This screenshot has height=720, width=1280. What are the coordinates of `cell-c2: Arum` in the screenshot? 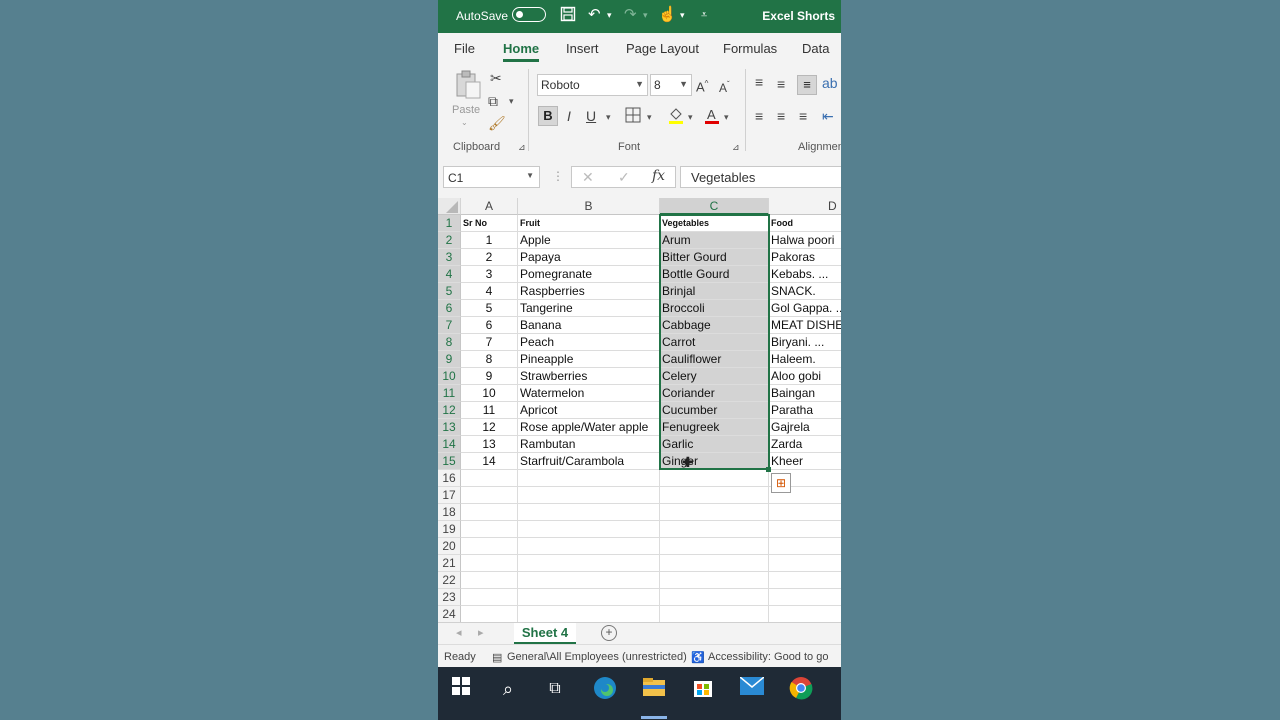 It's located at (714, 240).